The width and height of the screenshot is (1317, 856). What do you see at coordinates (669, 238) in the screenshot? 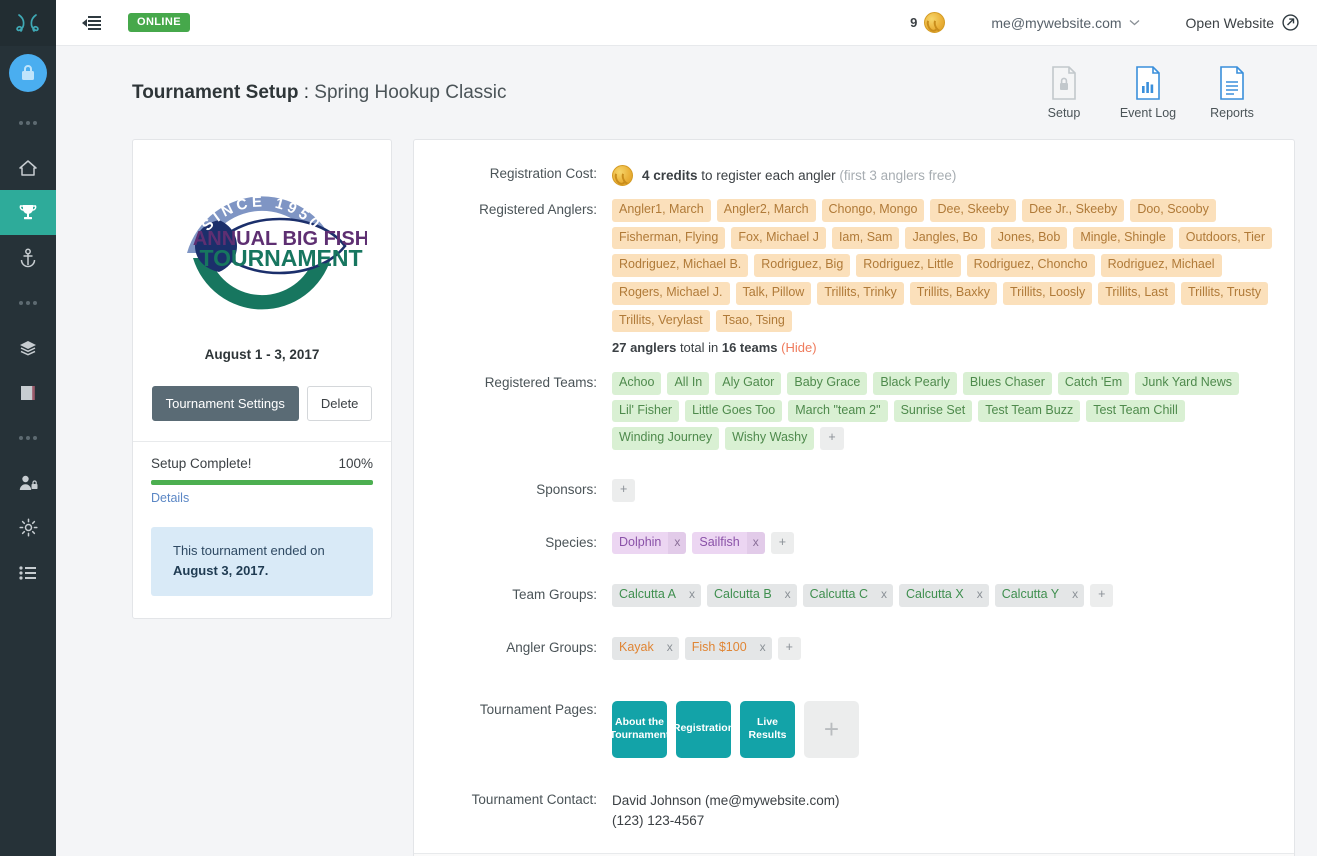
I see `angler-tag: Fisherman, Flying` at bounding box center [669, 238].